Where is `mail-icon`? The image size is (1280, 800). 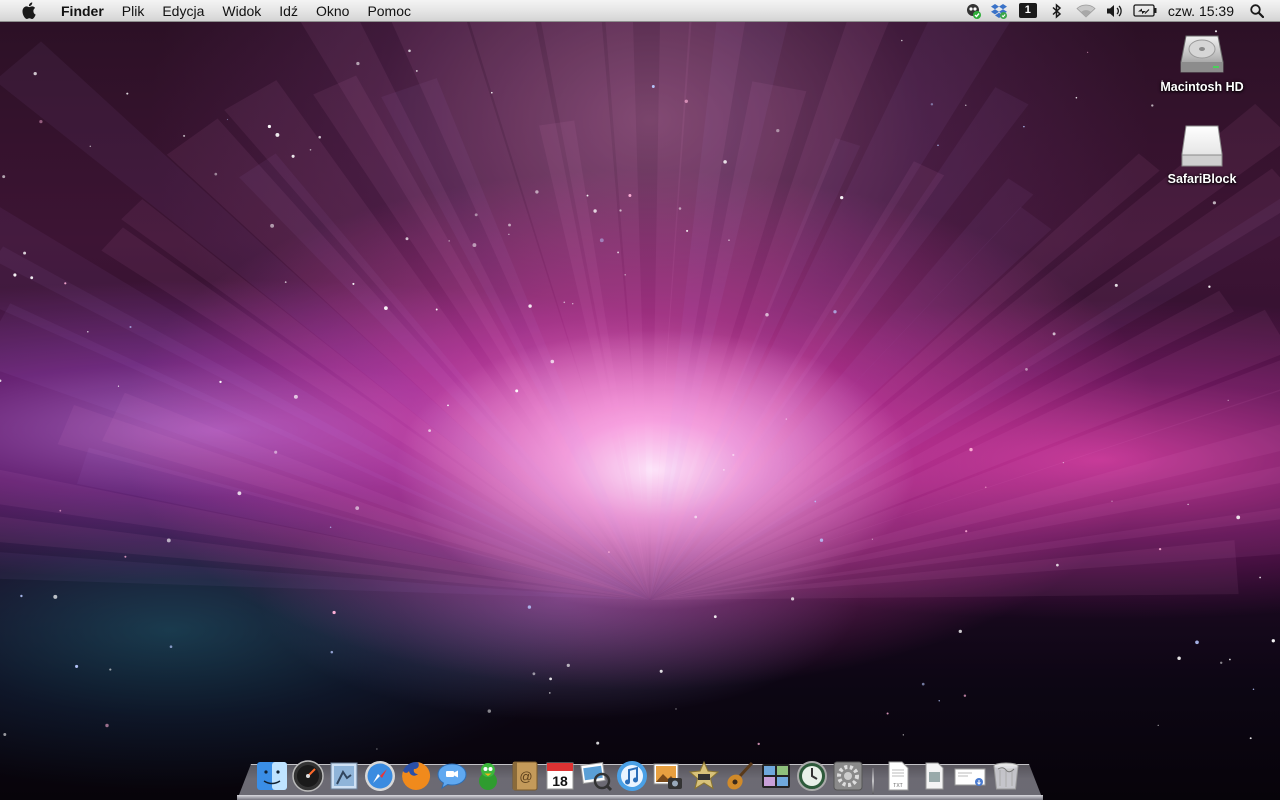 mail-icon is located at coordinates (344, 776).